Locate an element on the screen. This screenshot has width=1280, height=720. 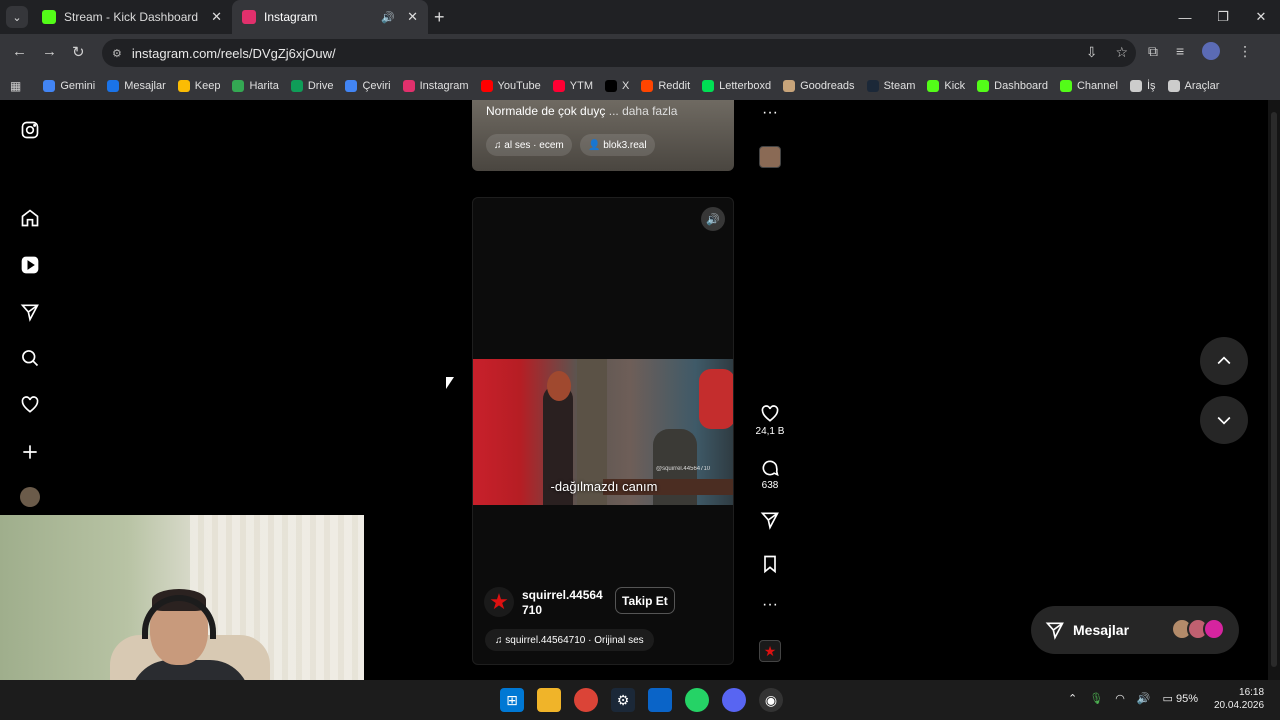
bookmark-item: Çeviri is located at coordinates (368, 86).